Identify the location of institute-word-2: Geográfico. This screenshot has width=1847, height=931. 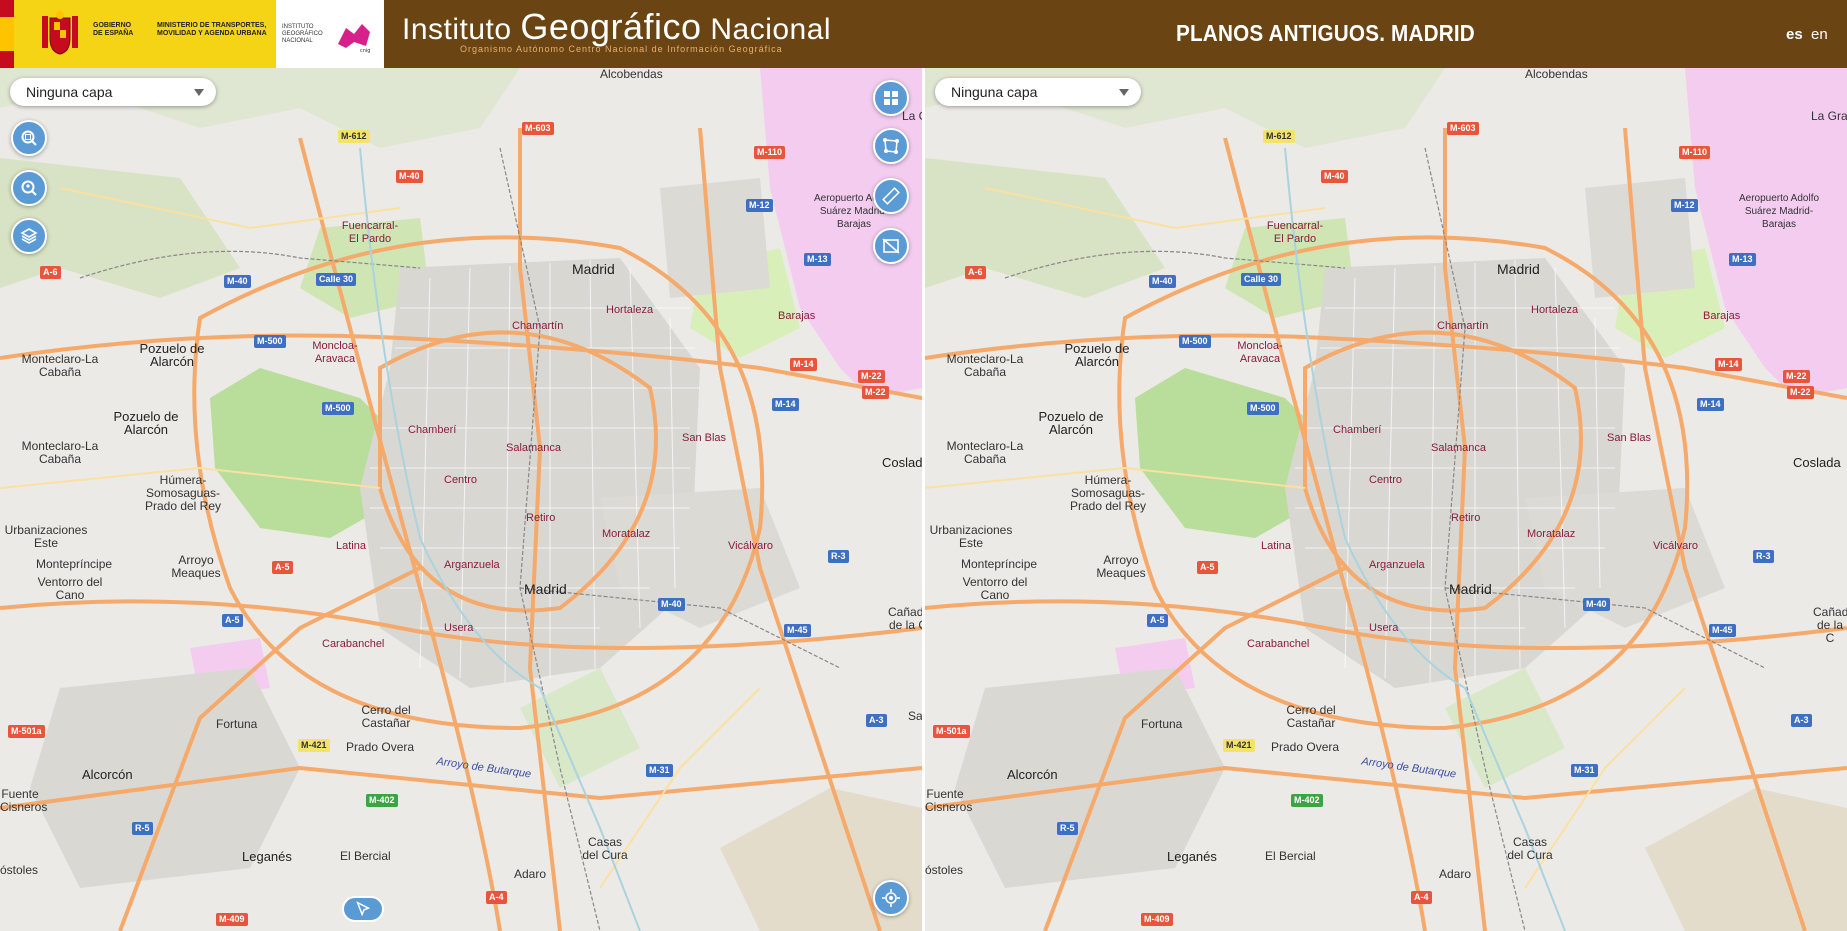
(611, 26).